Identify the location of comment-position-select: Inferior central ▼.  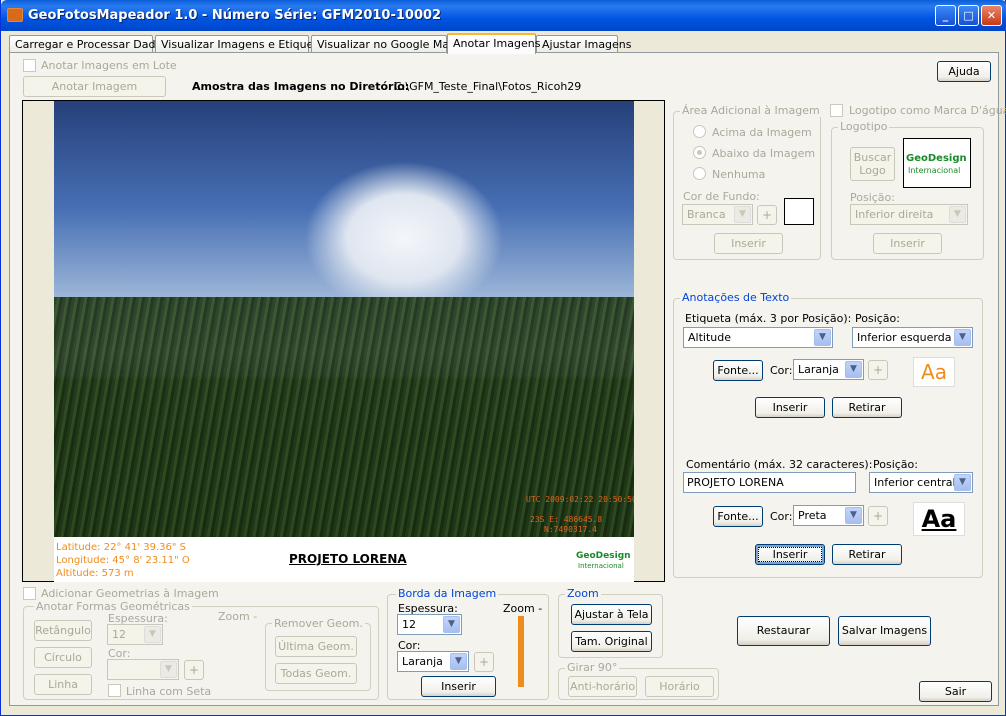
(921, 482).